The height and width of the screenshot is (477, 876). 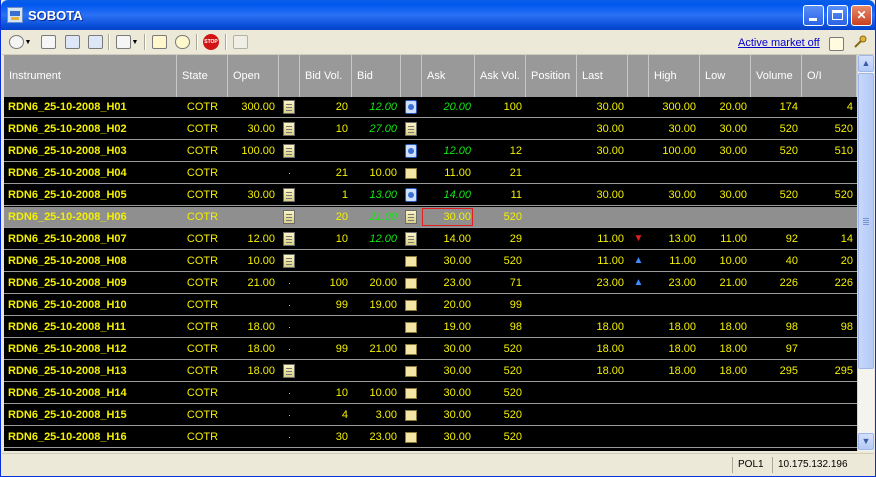 I want to click on cell-bid-vol: 1, so click(x=326, y=195).